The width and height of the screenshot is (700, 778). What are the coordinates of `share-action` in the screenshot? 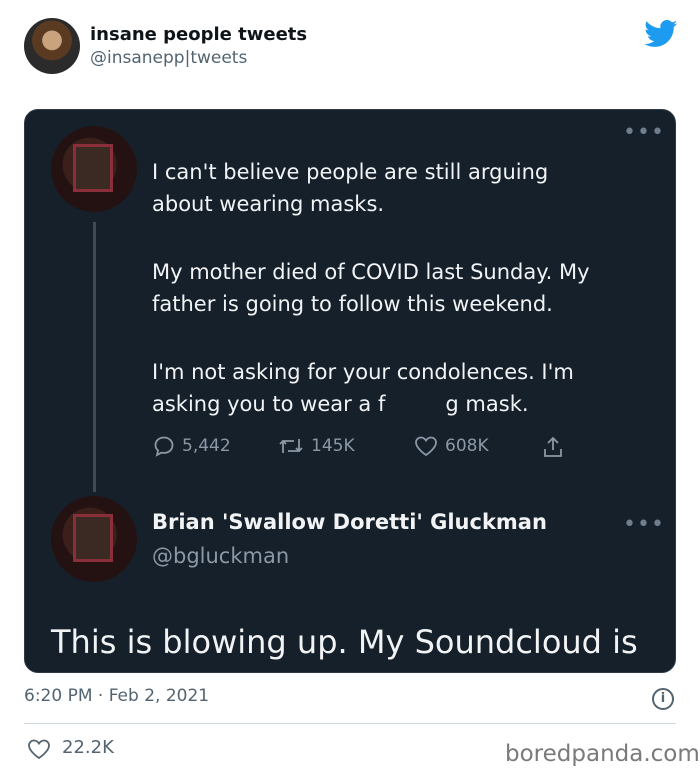 It's located at (553, 447).